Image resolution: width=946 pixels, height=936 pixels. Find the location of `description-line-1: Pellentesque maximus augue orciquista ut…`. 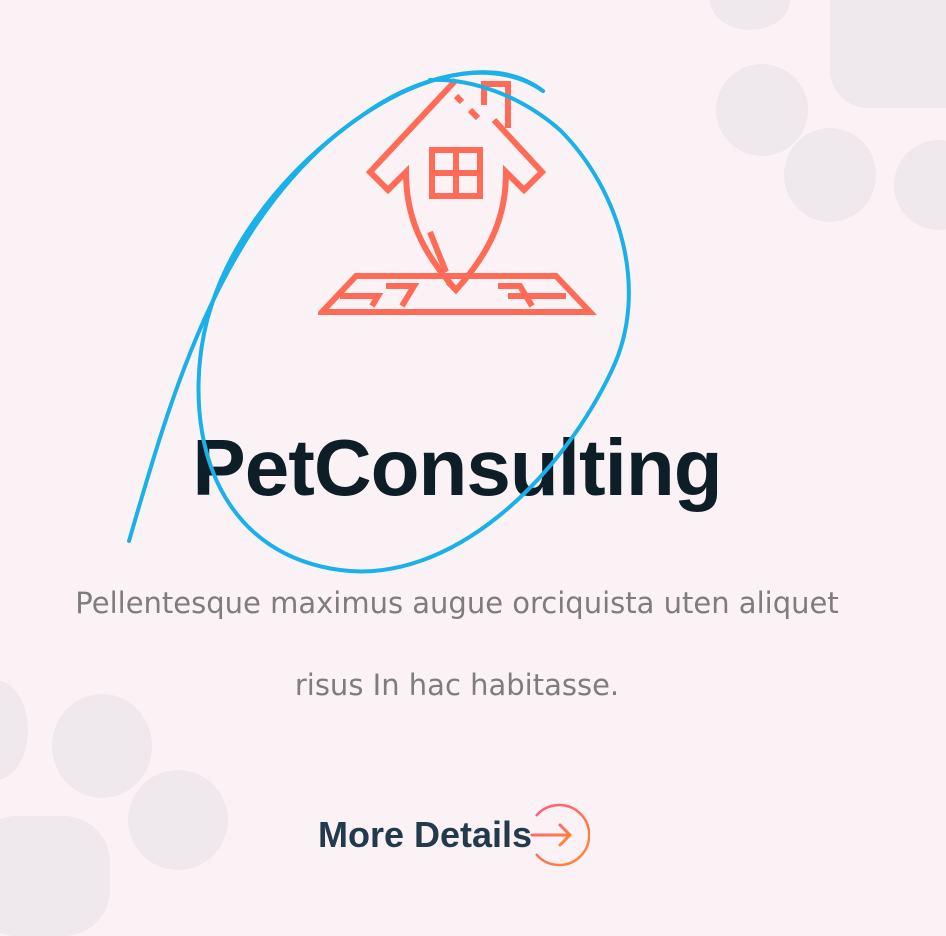

description-line-1: Pellentesque maximus augue orciquista ut… is located at coordinates (457, 603).